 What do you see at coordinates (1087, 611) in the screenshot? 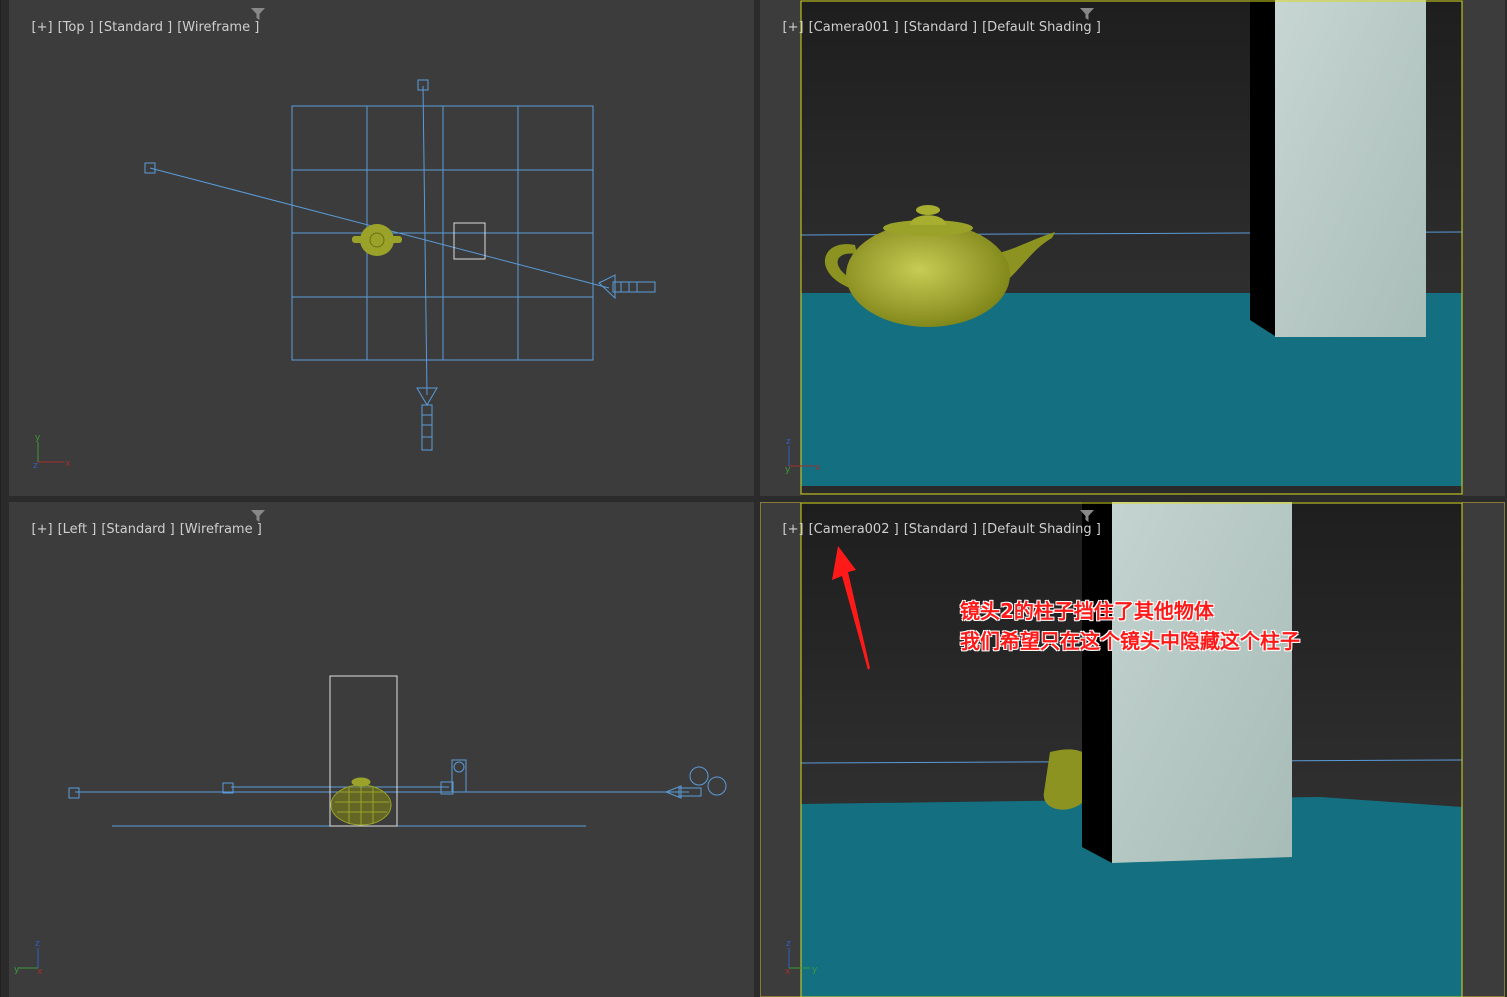
I see `annotation-line-1: 镜头2的柱子挡住了其他物体` at bounding box center [1087, 611].